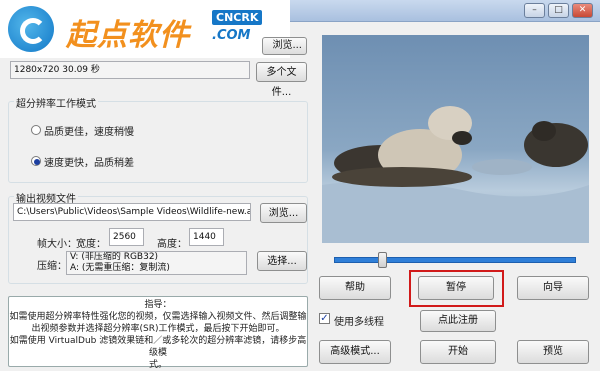 The height and width of the screenshot is (371, 600). I want to click on radio-quality-label: 品质更佳，速度稍慢, so click(89, 130).